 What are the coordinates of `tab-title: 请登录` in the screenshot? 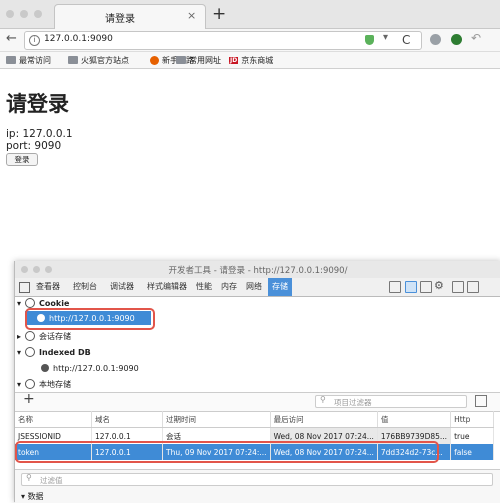 It's located at (120, 19).